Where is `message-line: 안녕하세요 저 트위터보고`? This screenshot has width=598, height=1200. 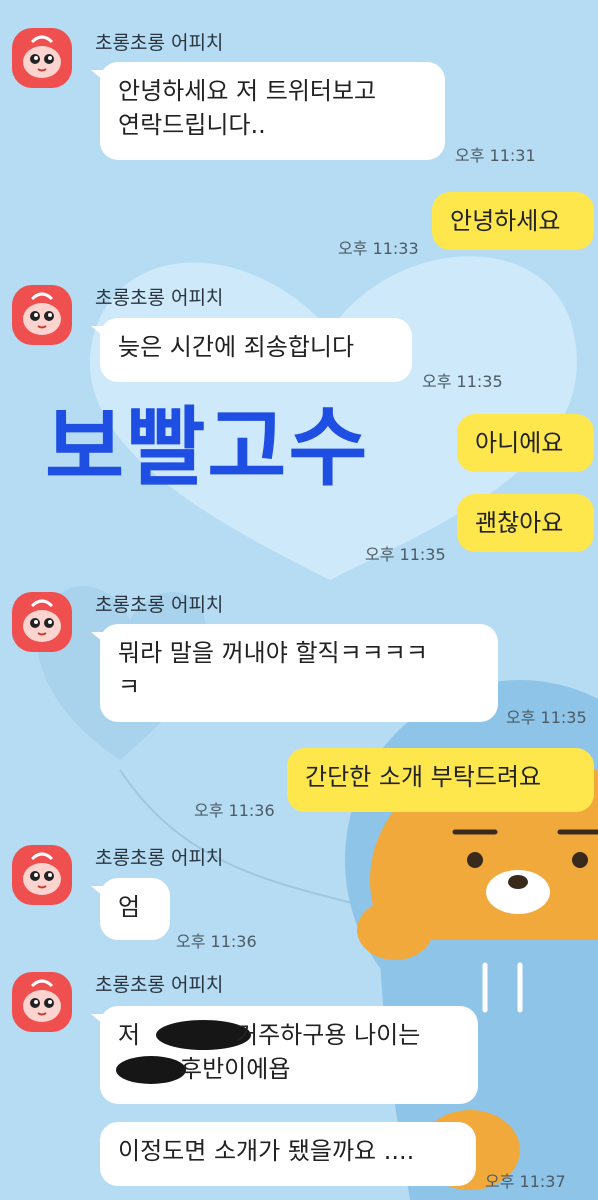
message-line: 안녕하세요 저 트위터보고 is located at coordinates (247, 91).